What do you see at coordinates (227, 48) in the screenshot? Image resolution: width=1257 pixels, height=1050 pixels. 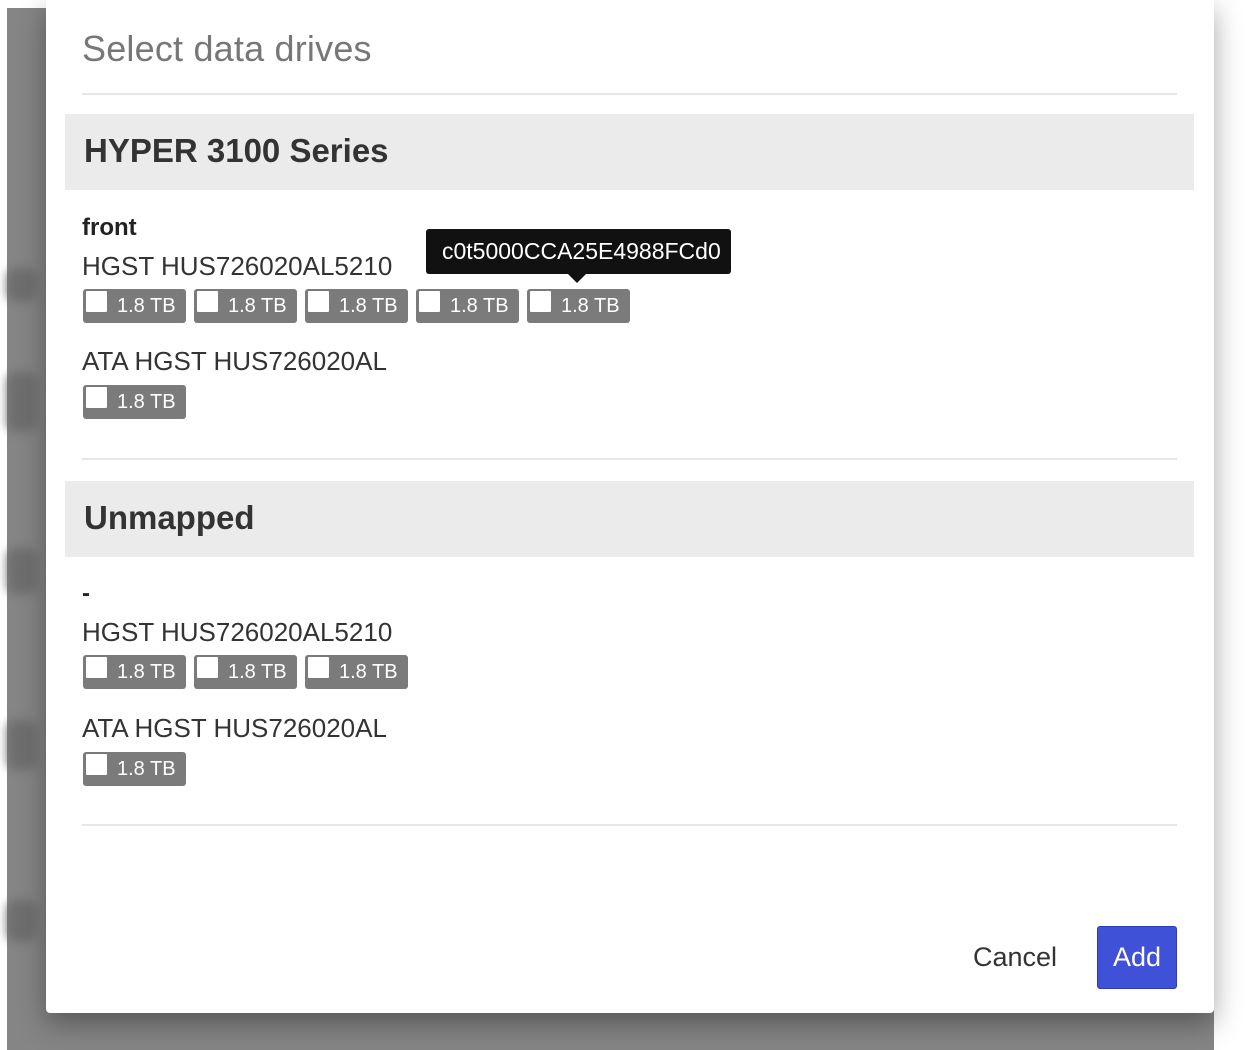 I see `dialog-title: Select data drives` at bounding box center [227, 48].